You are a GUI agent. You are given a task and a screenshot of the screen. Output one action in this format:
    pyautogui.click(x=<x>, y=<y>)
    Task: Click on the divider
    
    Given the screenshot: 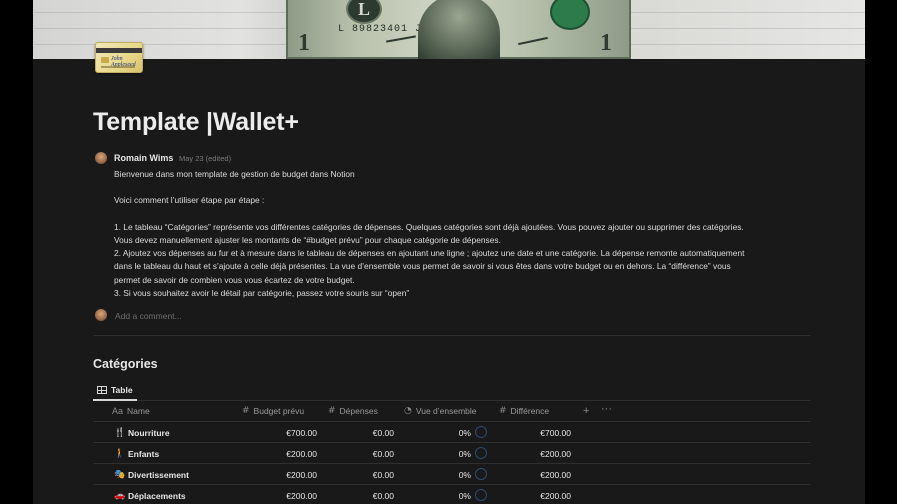 What is the action you would take?
    pyautogui.click(x=452, y=335)
    